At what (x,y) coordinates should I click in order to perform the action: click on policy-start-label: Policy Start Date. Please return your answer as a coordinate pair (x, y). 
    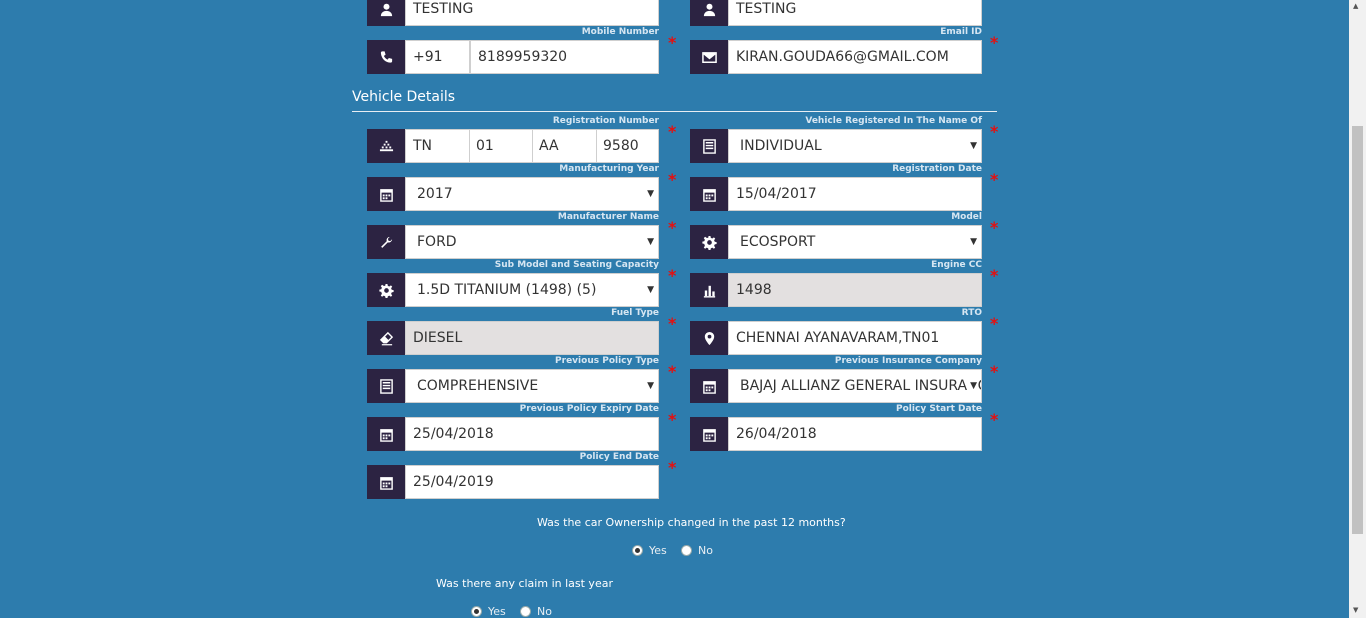
    Looking at the image, I should click on (939, 409).